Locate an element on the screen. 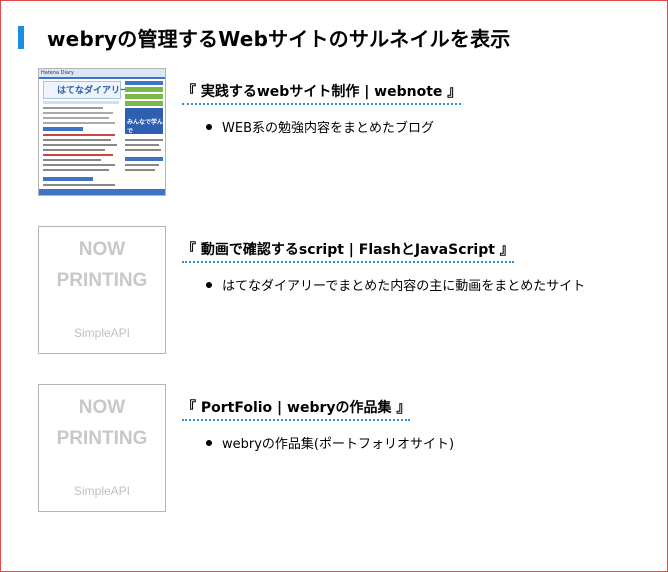 The width and height of the screenshot is (668, 572). thumb-logo-text: はてなダイアリー is located at coordinates (93, 91).